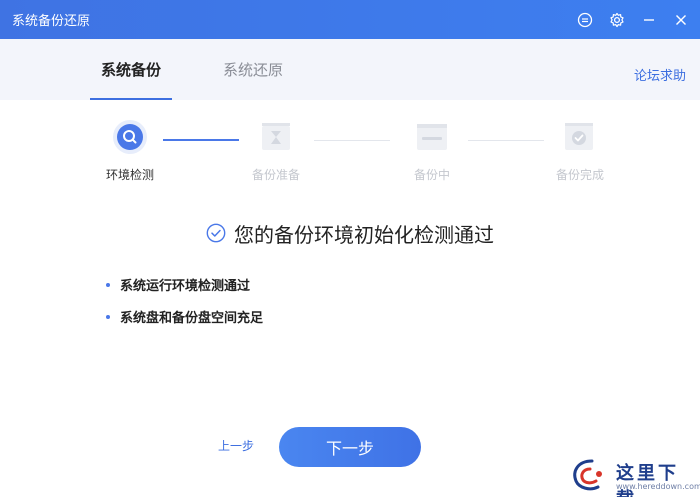 The image size is (700, 497). I want to click on prev-step-button: 上一步, so click(236, 445).